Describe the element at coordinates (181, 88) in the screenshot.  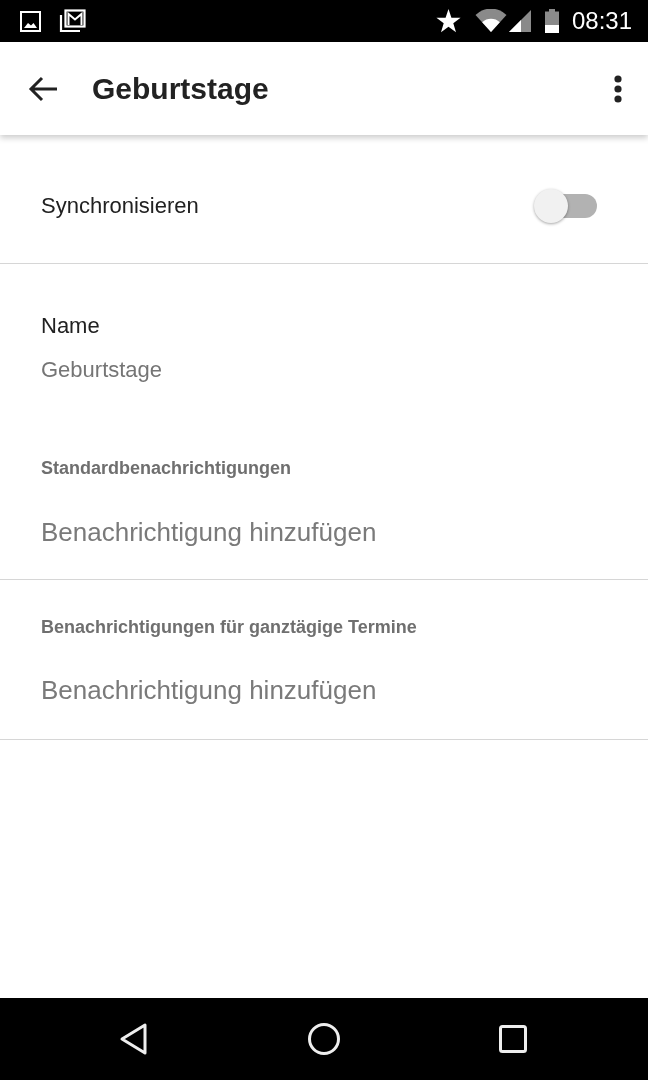
I see `page-title: Geburtstage` at that location.